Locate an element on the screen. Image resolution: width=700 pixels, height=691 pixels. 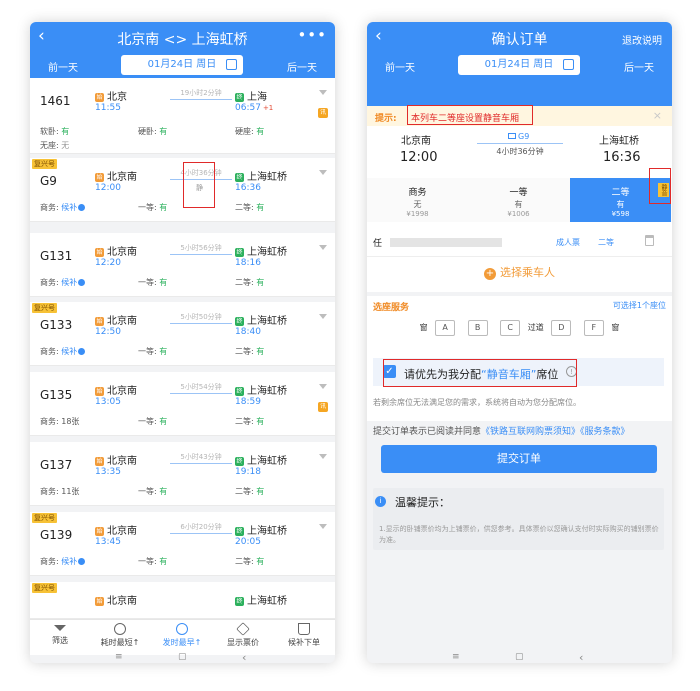
show-price-tab: 显示票价 is located at coordinates (243, 635).